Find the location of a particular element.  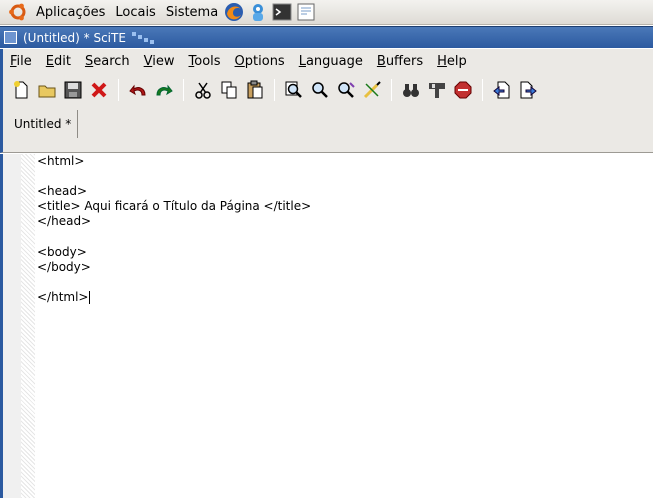

terminal-icon is located at coordinates (282, 12).